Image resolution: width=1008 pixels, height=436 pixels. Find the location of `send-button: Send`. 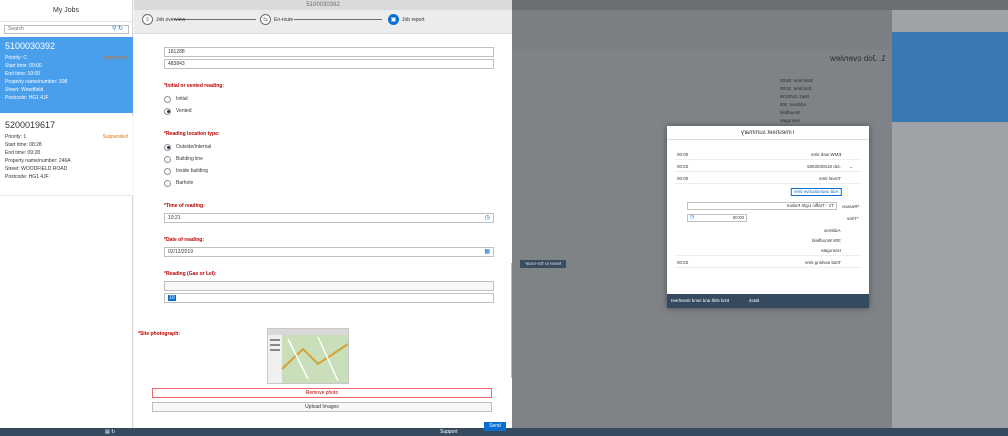

send-button: Send is located at coordinates (495, 426).